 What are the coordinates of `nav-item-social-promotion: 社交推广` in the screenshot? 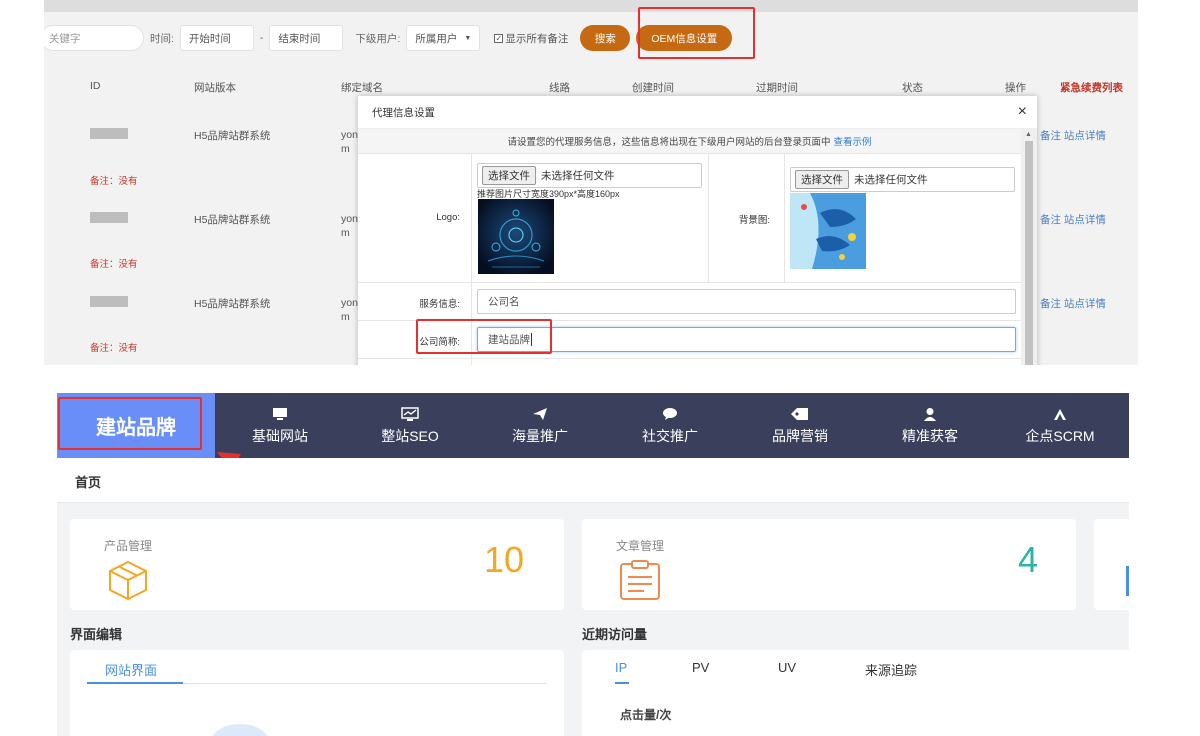 It's located at (670, 425).